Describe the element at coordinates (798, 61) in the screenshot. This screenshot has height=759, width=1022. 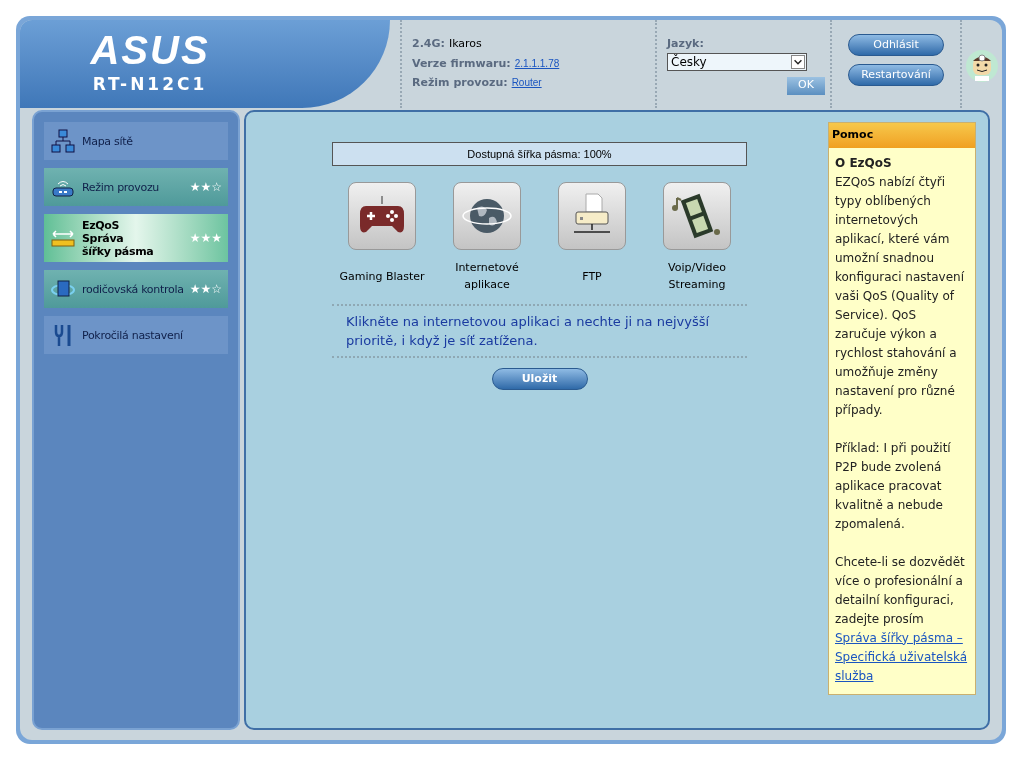
I see `chevron-icon` at that location.